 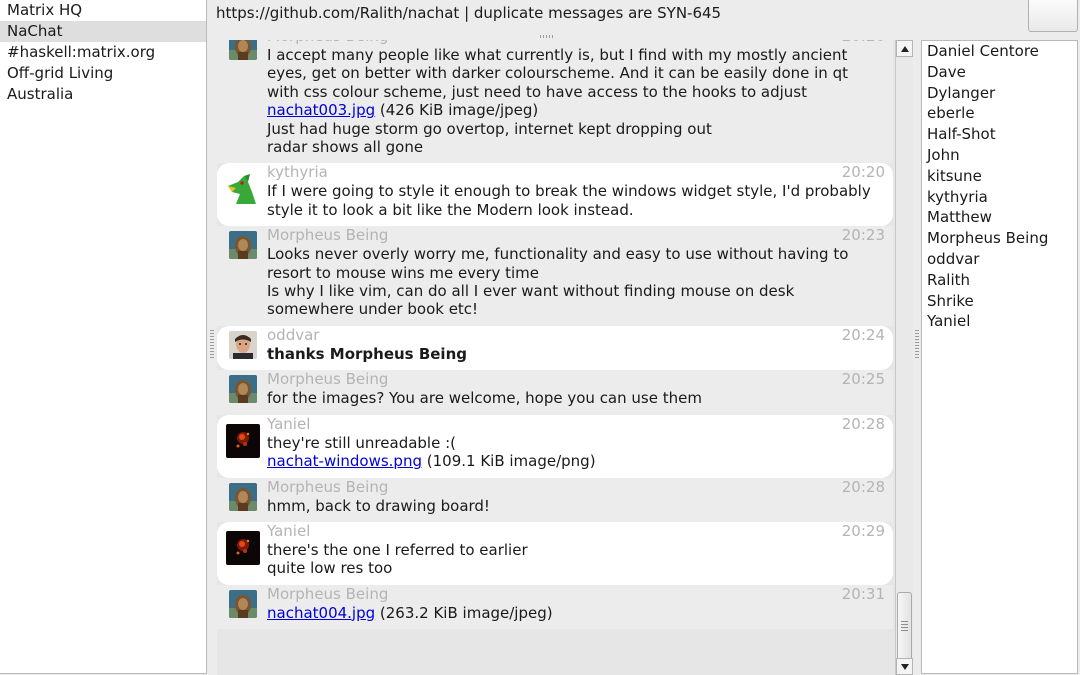 I want to click on member-item: Daniel Centore, so click(x=999, y=51).